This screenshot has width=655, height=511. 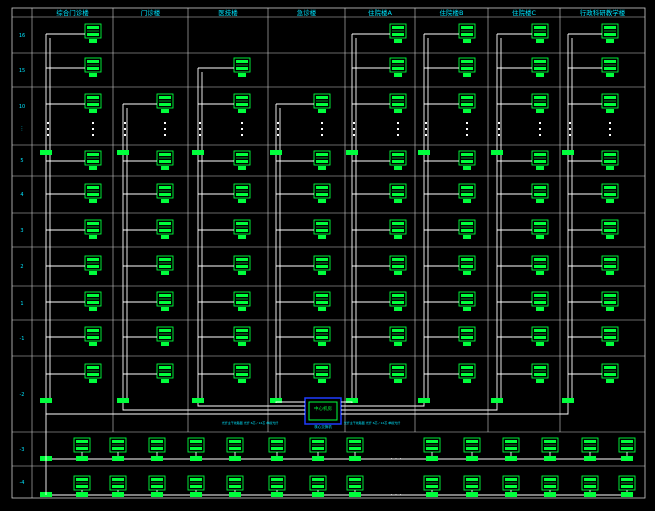 I want to click on column-header-c2: 门诊楼, so click(x=151, y=12).